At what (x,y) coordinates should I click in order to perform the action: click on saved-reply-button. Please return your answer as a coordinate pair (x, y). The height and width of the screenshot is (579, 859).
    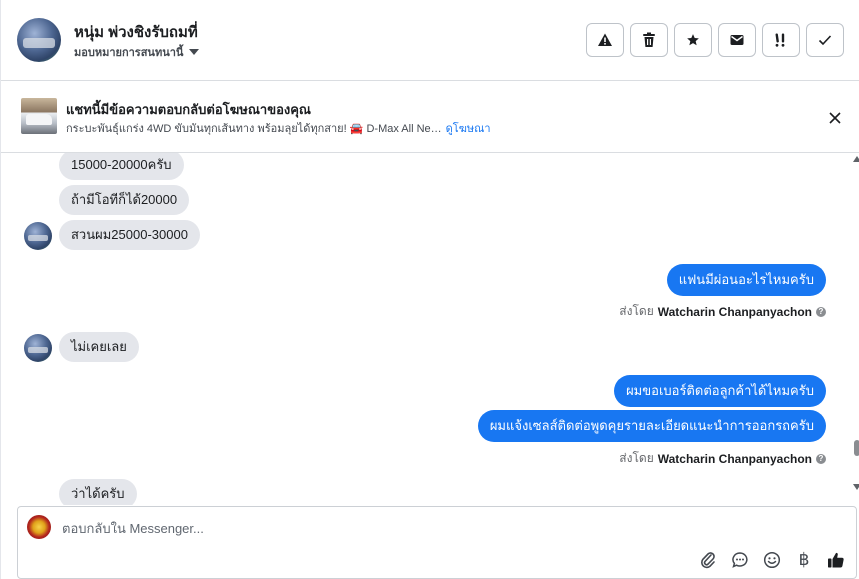
    Looking at the image, I should click on (740, 560).